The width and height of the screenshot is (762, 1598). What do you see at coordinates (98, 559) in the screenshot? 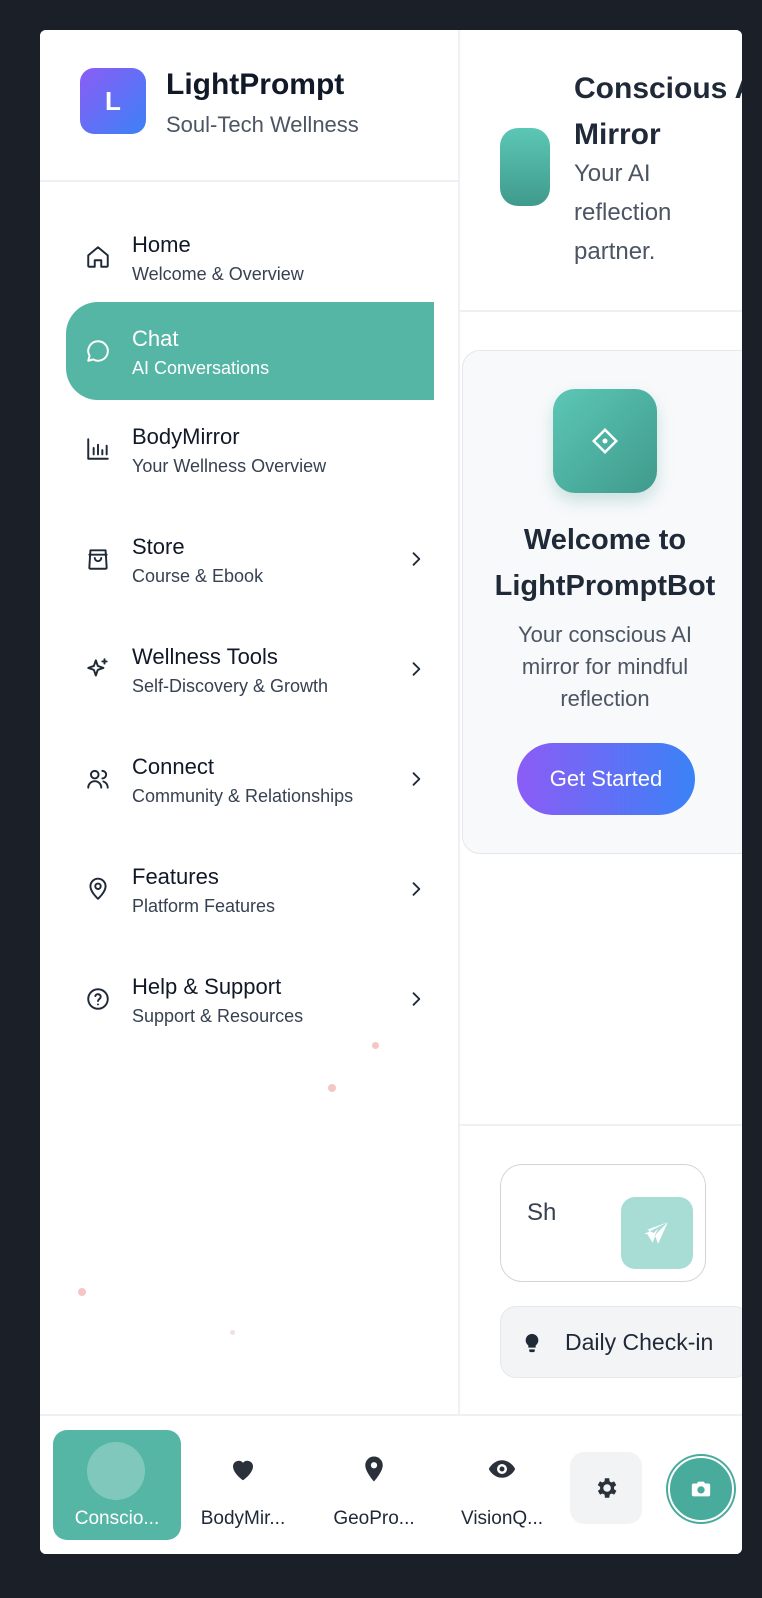
I see `shopping-bag-icon` at bounding box center [98, 559].